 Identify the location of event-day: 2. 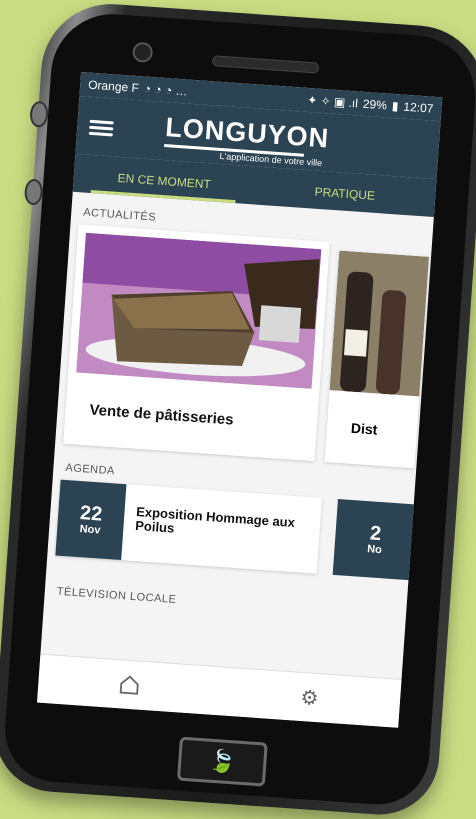
(375, 534).